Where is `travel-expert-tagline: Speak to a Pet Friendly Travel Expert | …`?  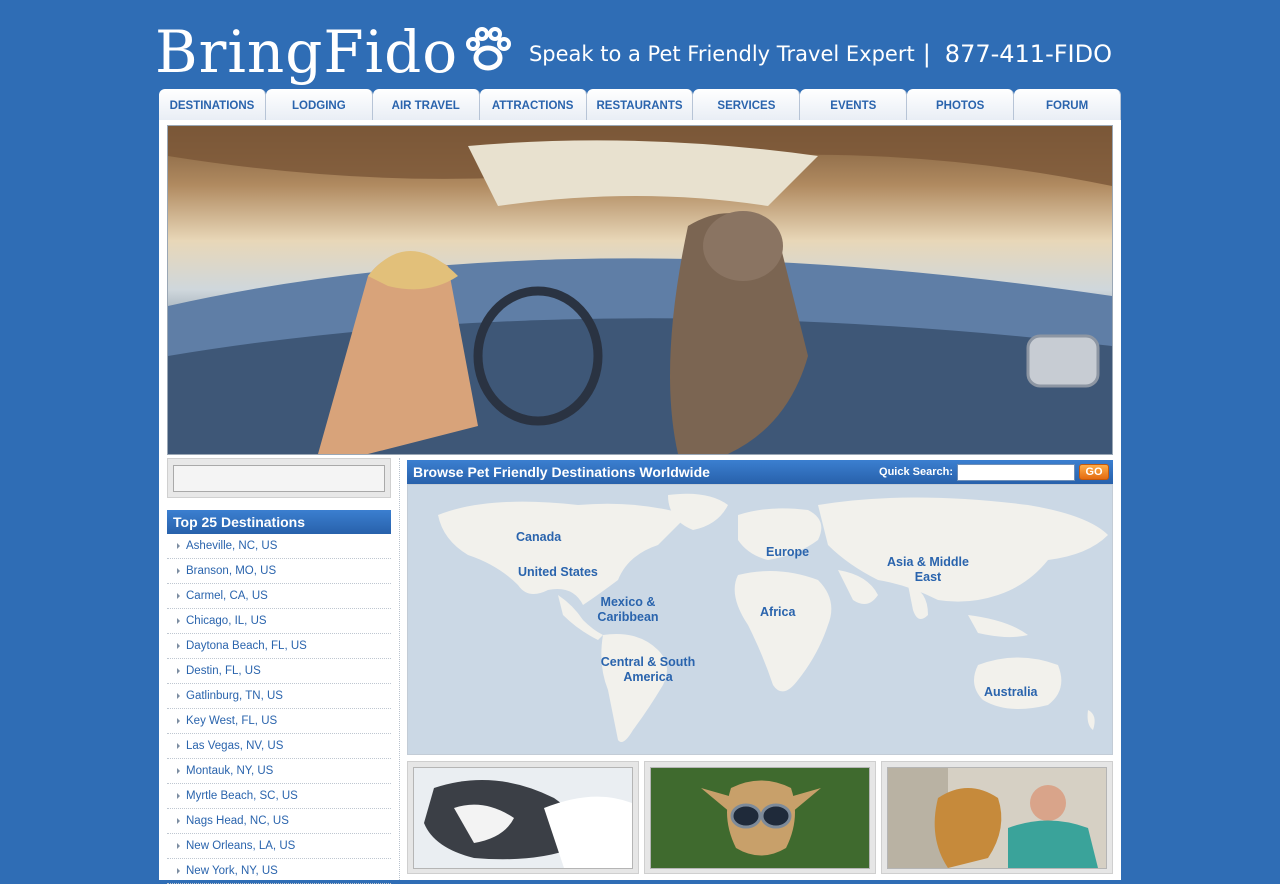
travel-expert-tagline: Speak to a Pet Friendly Travel Expert | … is located at coordinates (820, 54).